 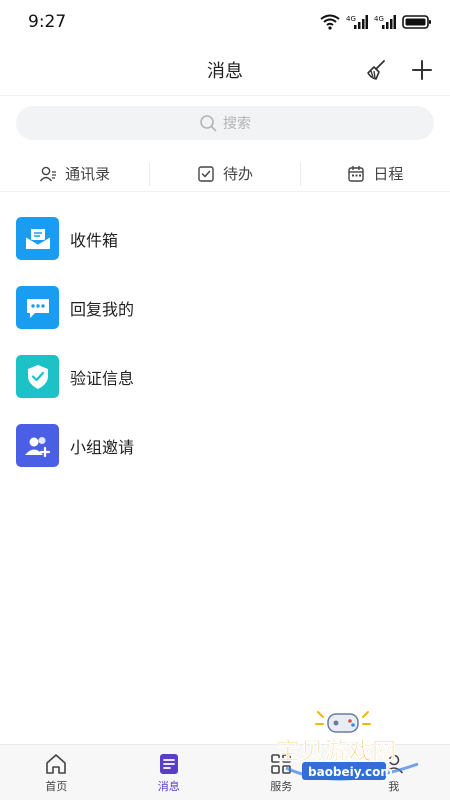 What do you see at coordinates (281, 763) in the screenshot?
I see `grid-icon` at bounding box center [281, 763].